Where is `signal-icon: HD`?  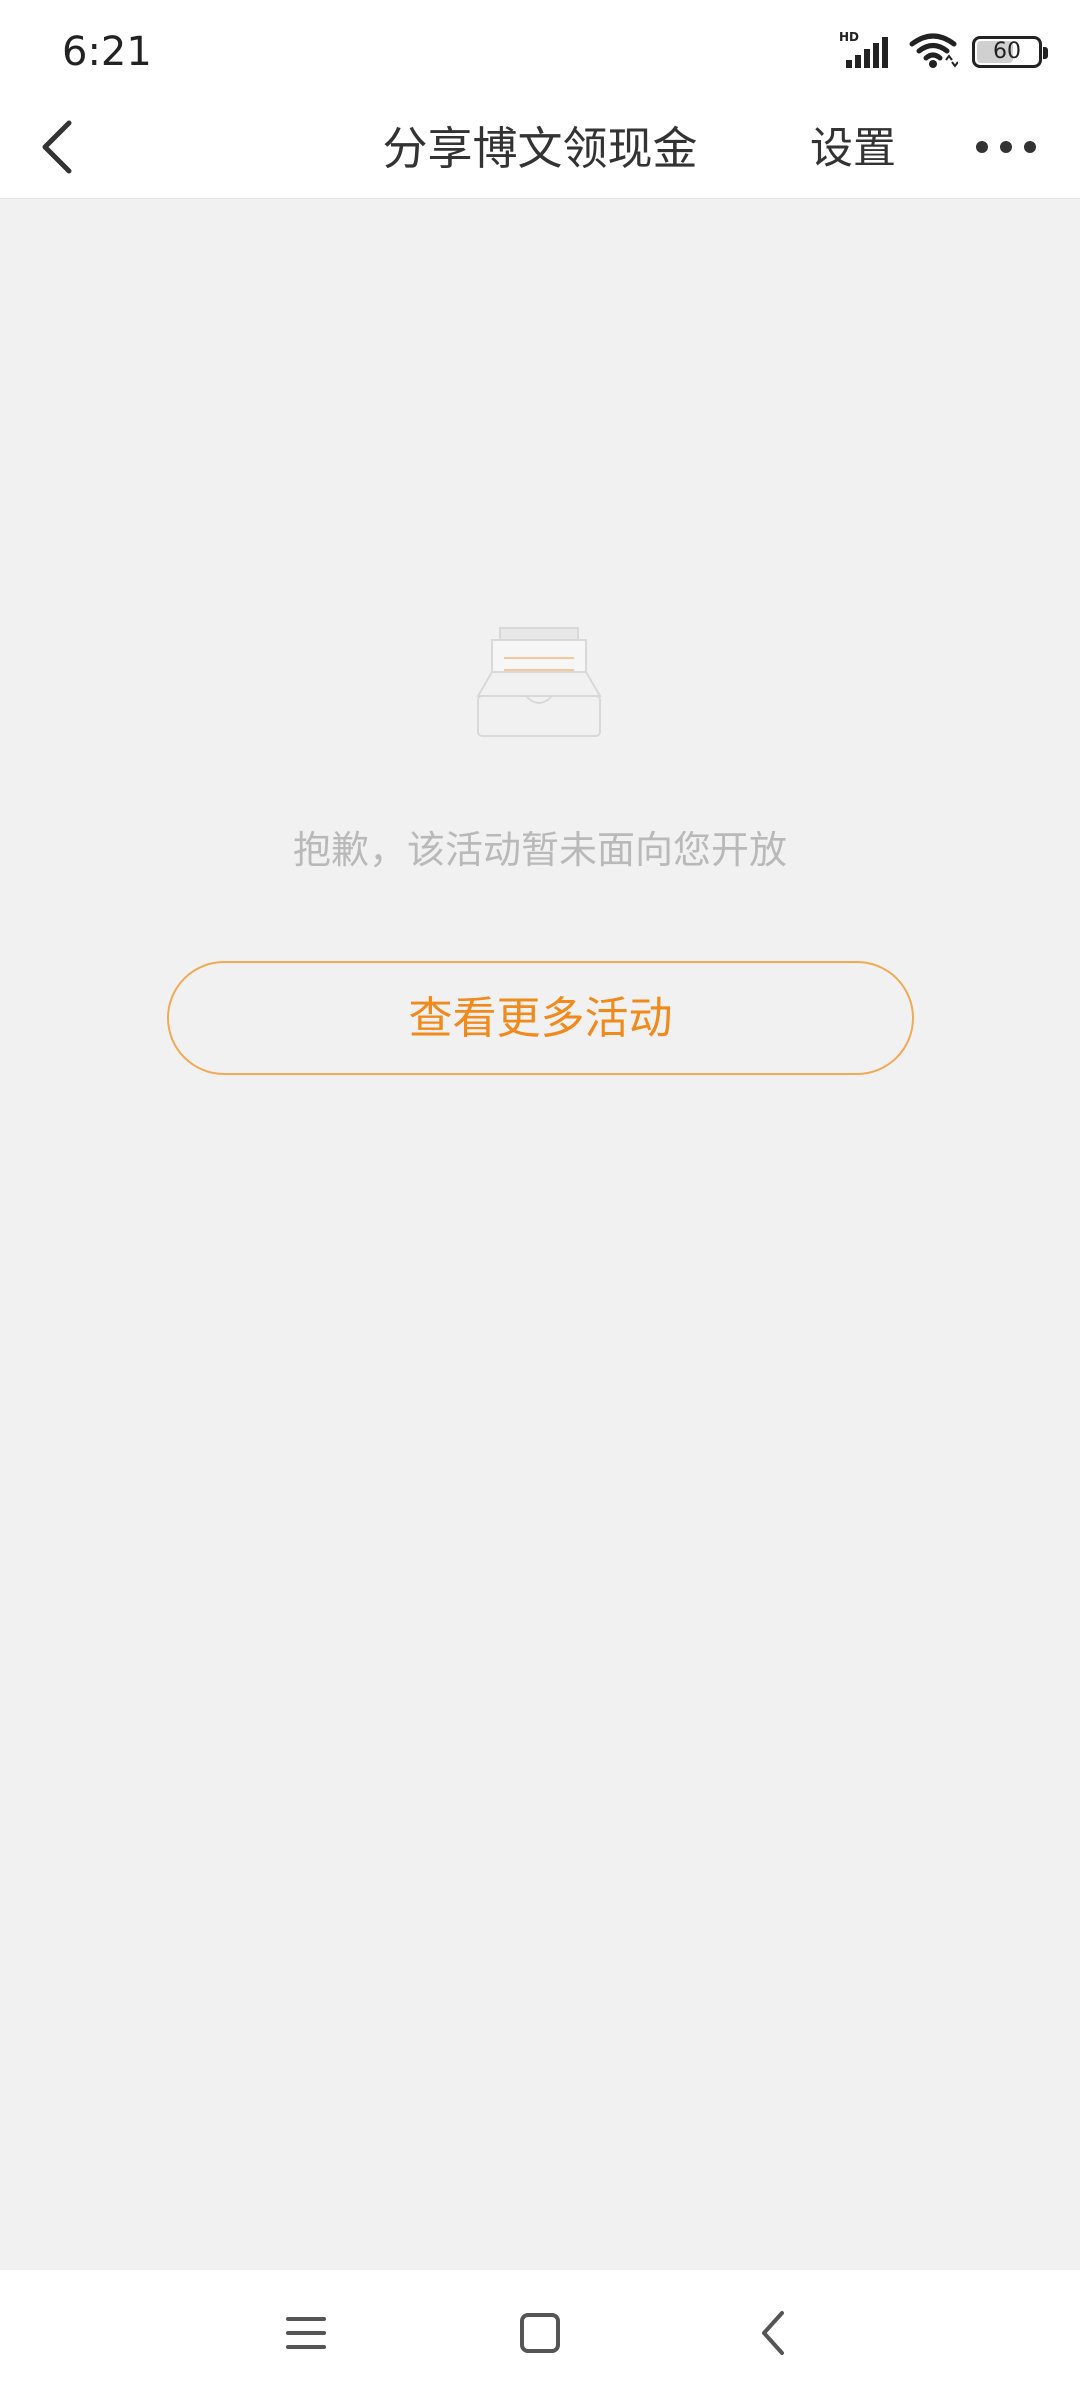 signal-icon: HD is located at coordinates (866, 52).